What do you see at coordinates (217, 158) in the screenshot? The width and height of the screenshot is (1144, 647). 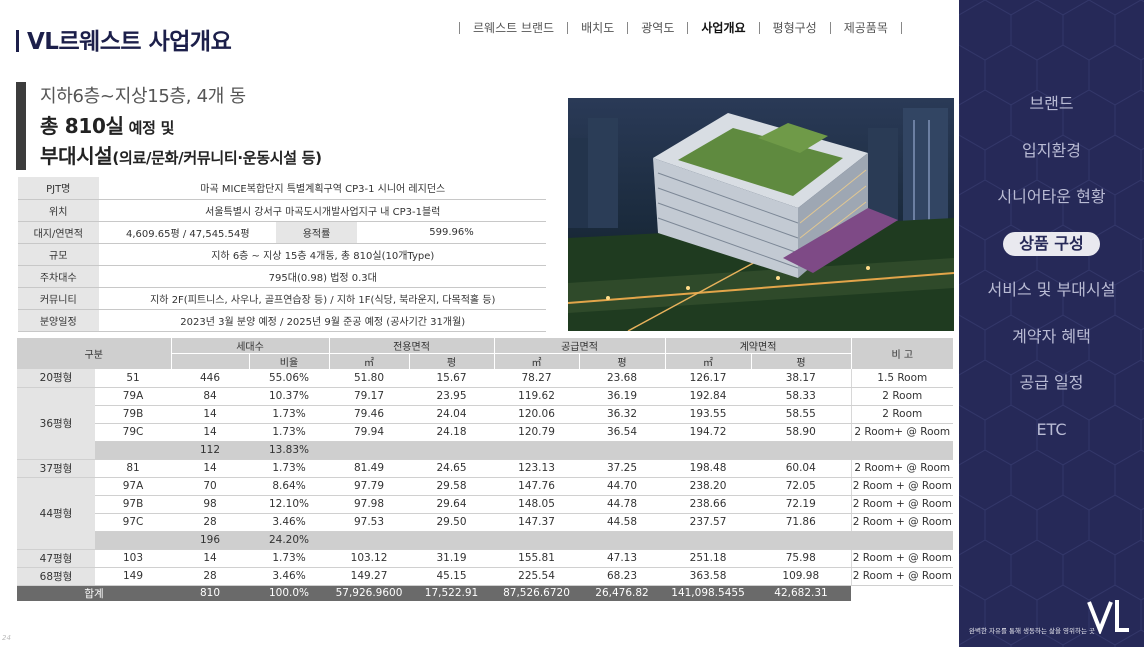 I see `headline-facilities-sub: (의료/문화/커뮤니티·운동시설 등)` at bounding box center [217, 158].